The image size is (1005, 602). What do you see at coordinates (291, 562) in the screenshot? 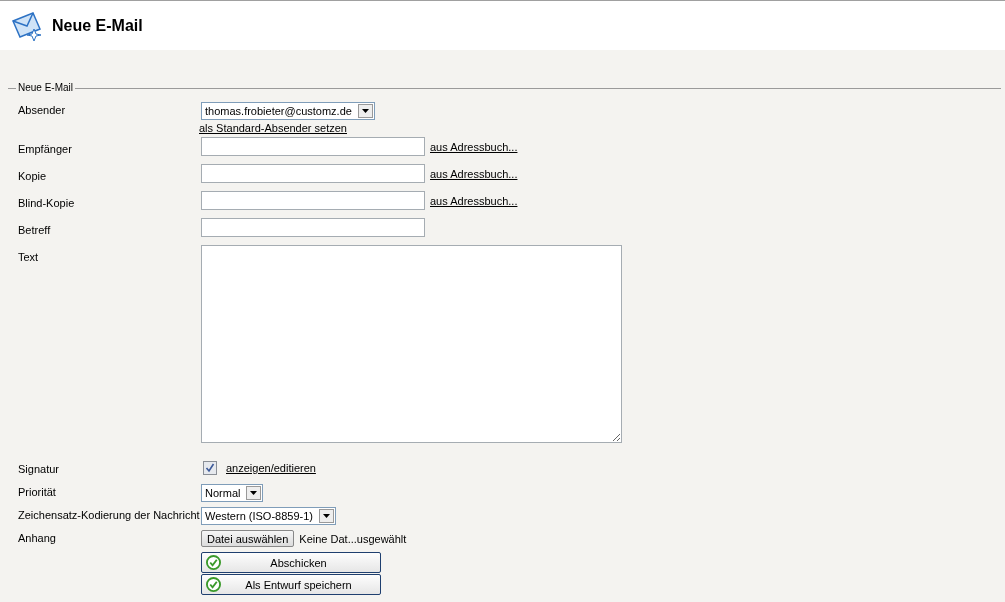
I see `action-button: Abschicken` at bounding box center [291, 562].